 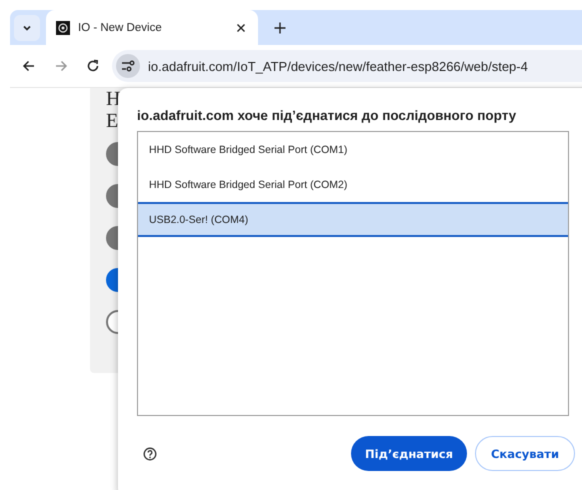 What do you see at coordinates (353, 219) in the screenshot?
I see `port-option: USB2.0-Ser! (COM4)` at bounding box center [353, 219].